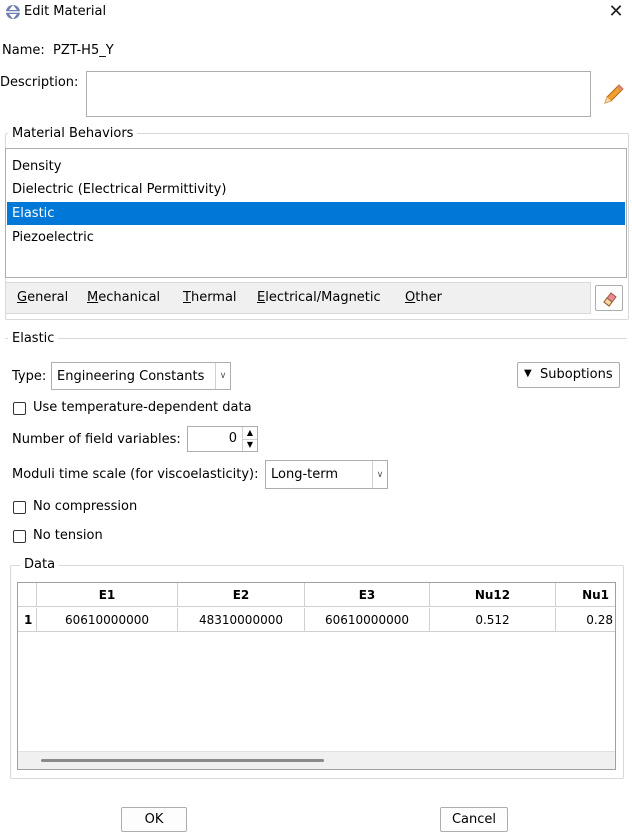 This screenshot has width=632, height=832. What do you see at coordinates (305, 474) in the screenshot?
I see `moduli-select-value: Long-term` at bounding box center [305, 474].